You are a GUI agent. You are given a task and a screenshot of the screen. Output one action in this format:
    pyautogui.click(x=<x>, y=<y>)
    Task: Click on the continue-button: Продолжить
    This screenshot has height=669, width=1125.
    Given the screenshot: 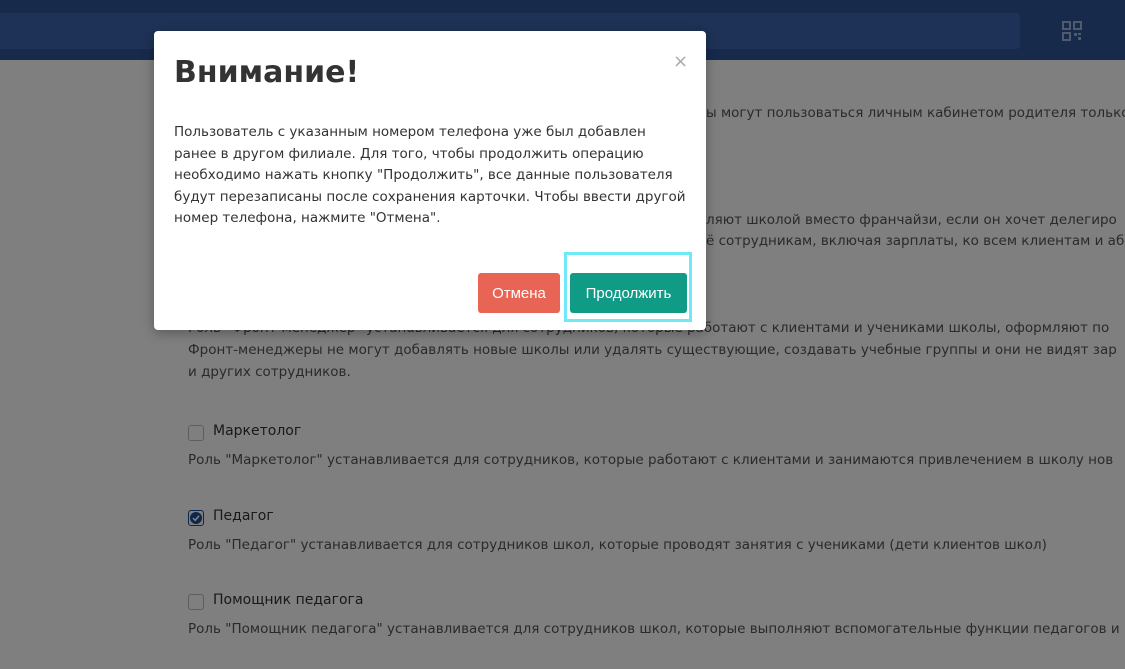 What is the action you would take?
    pyautogui.click(x=628, y=293)
    